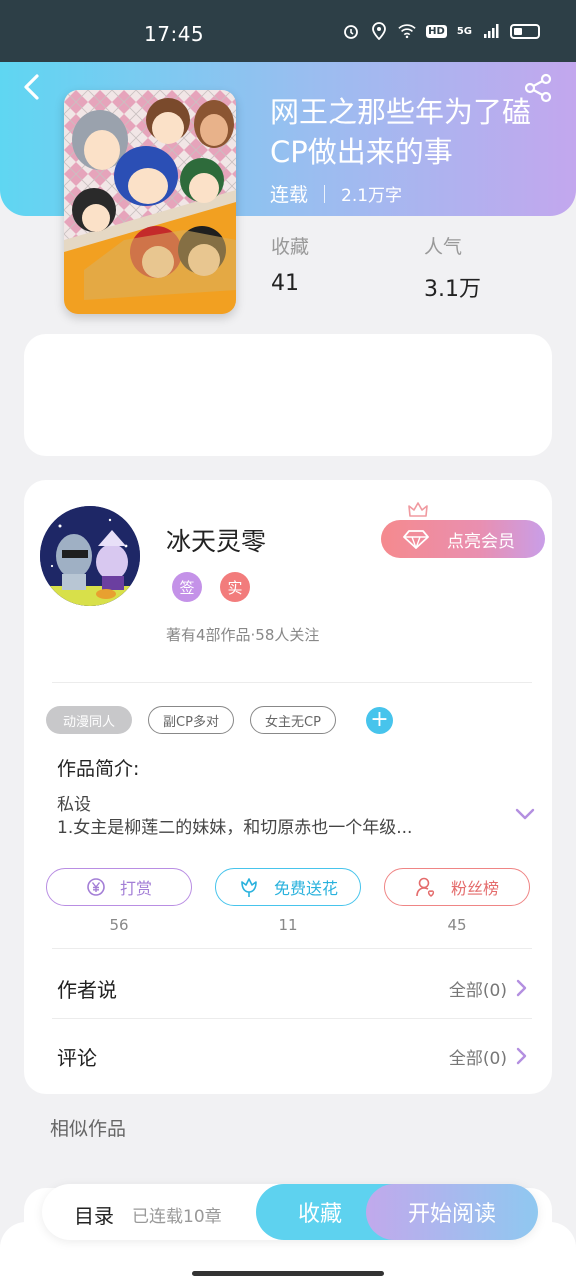  Describe the element at coordinates (235, 587) in the screenshot. I see `verified-badge: 实` at that location.